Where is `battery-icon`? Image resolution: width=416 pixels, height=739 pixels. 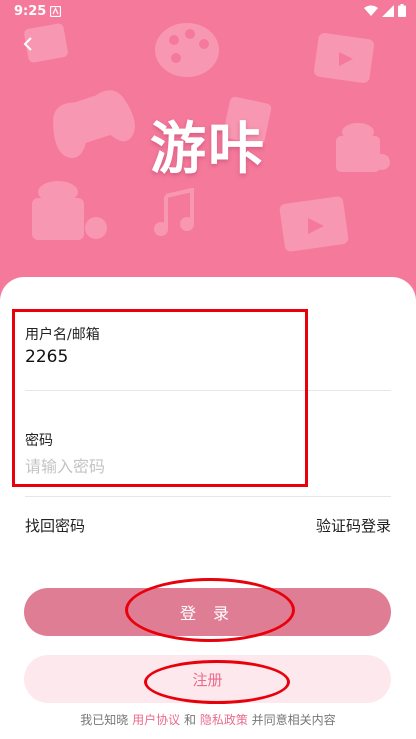 battery-icon is located at coordinates (402, 10).